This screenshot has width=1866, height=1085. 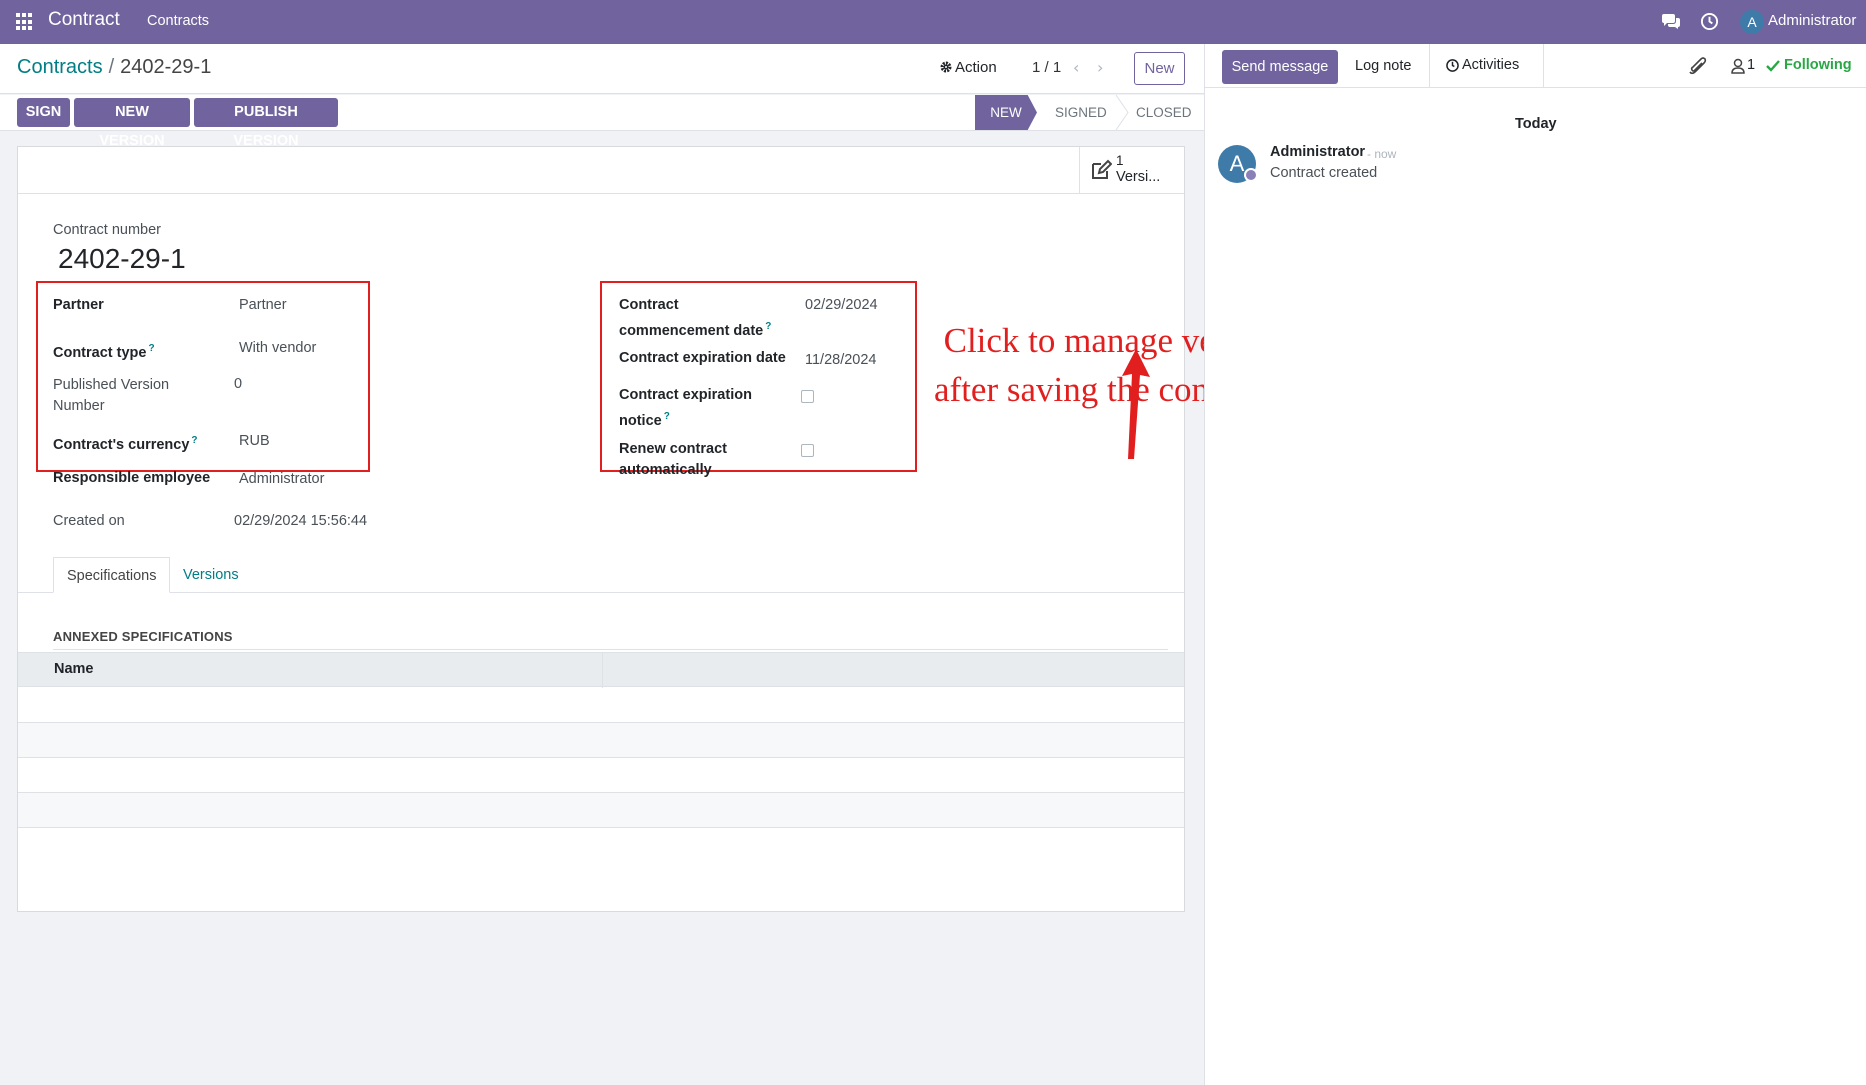 What do you see at coordinates (211, 575) in the screenshot?
I see `tab-versions: Versions` at bounding box center [211, 575].